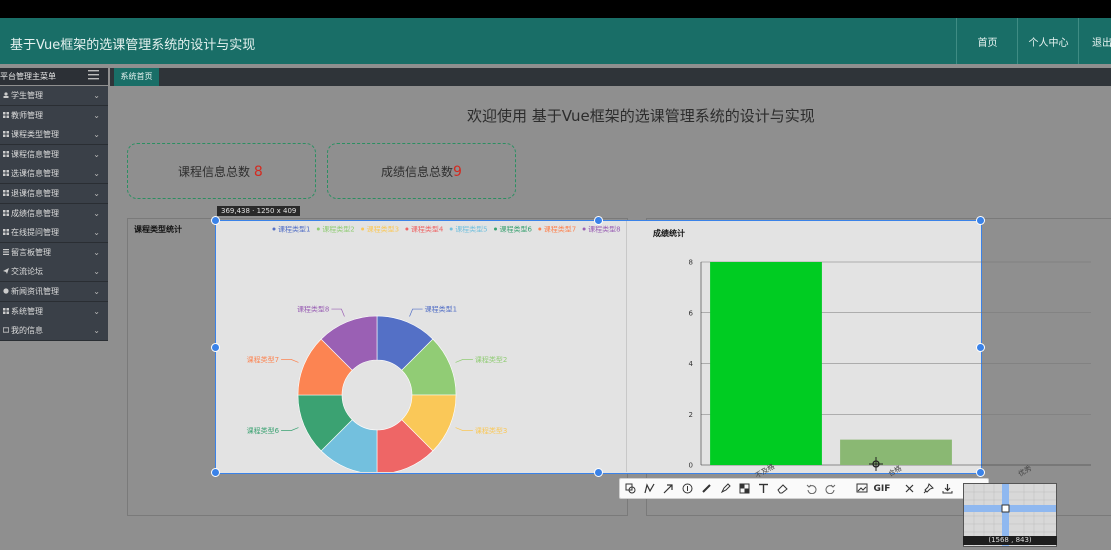  Describe the element at coordinates (744, 488) in the screenshot. I see `mosaic-tool-icon` at that location.